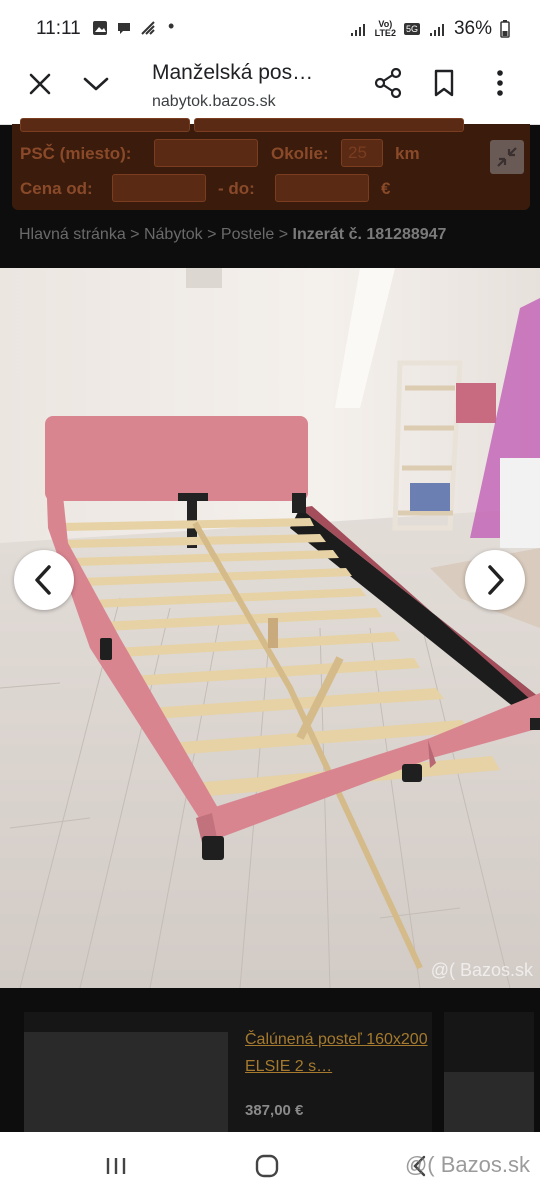 The width and height of the screenshot is (540, 1200). I want to click on cena-label: Cena od:, so click(56, 188).